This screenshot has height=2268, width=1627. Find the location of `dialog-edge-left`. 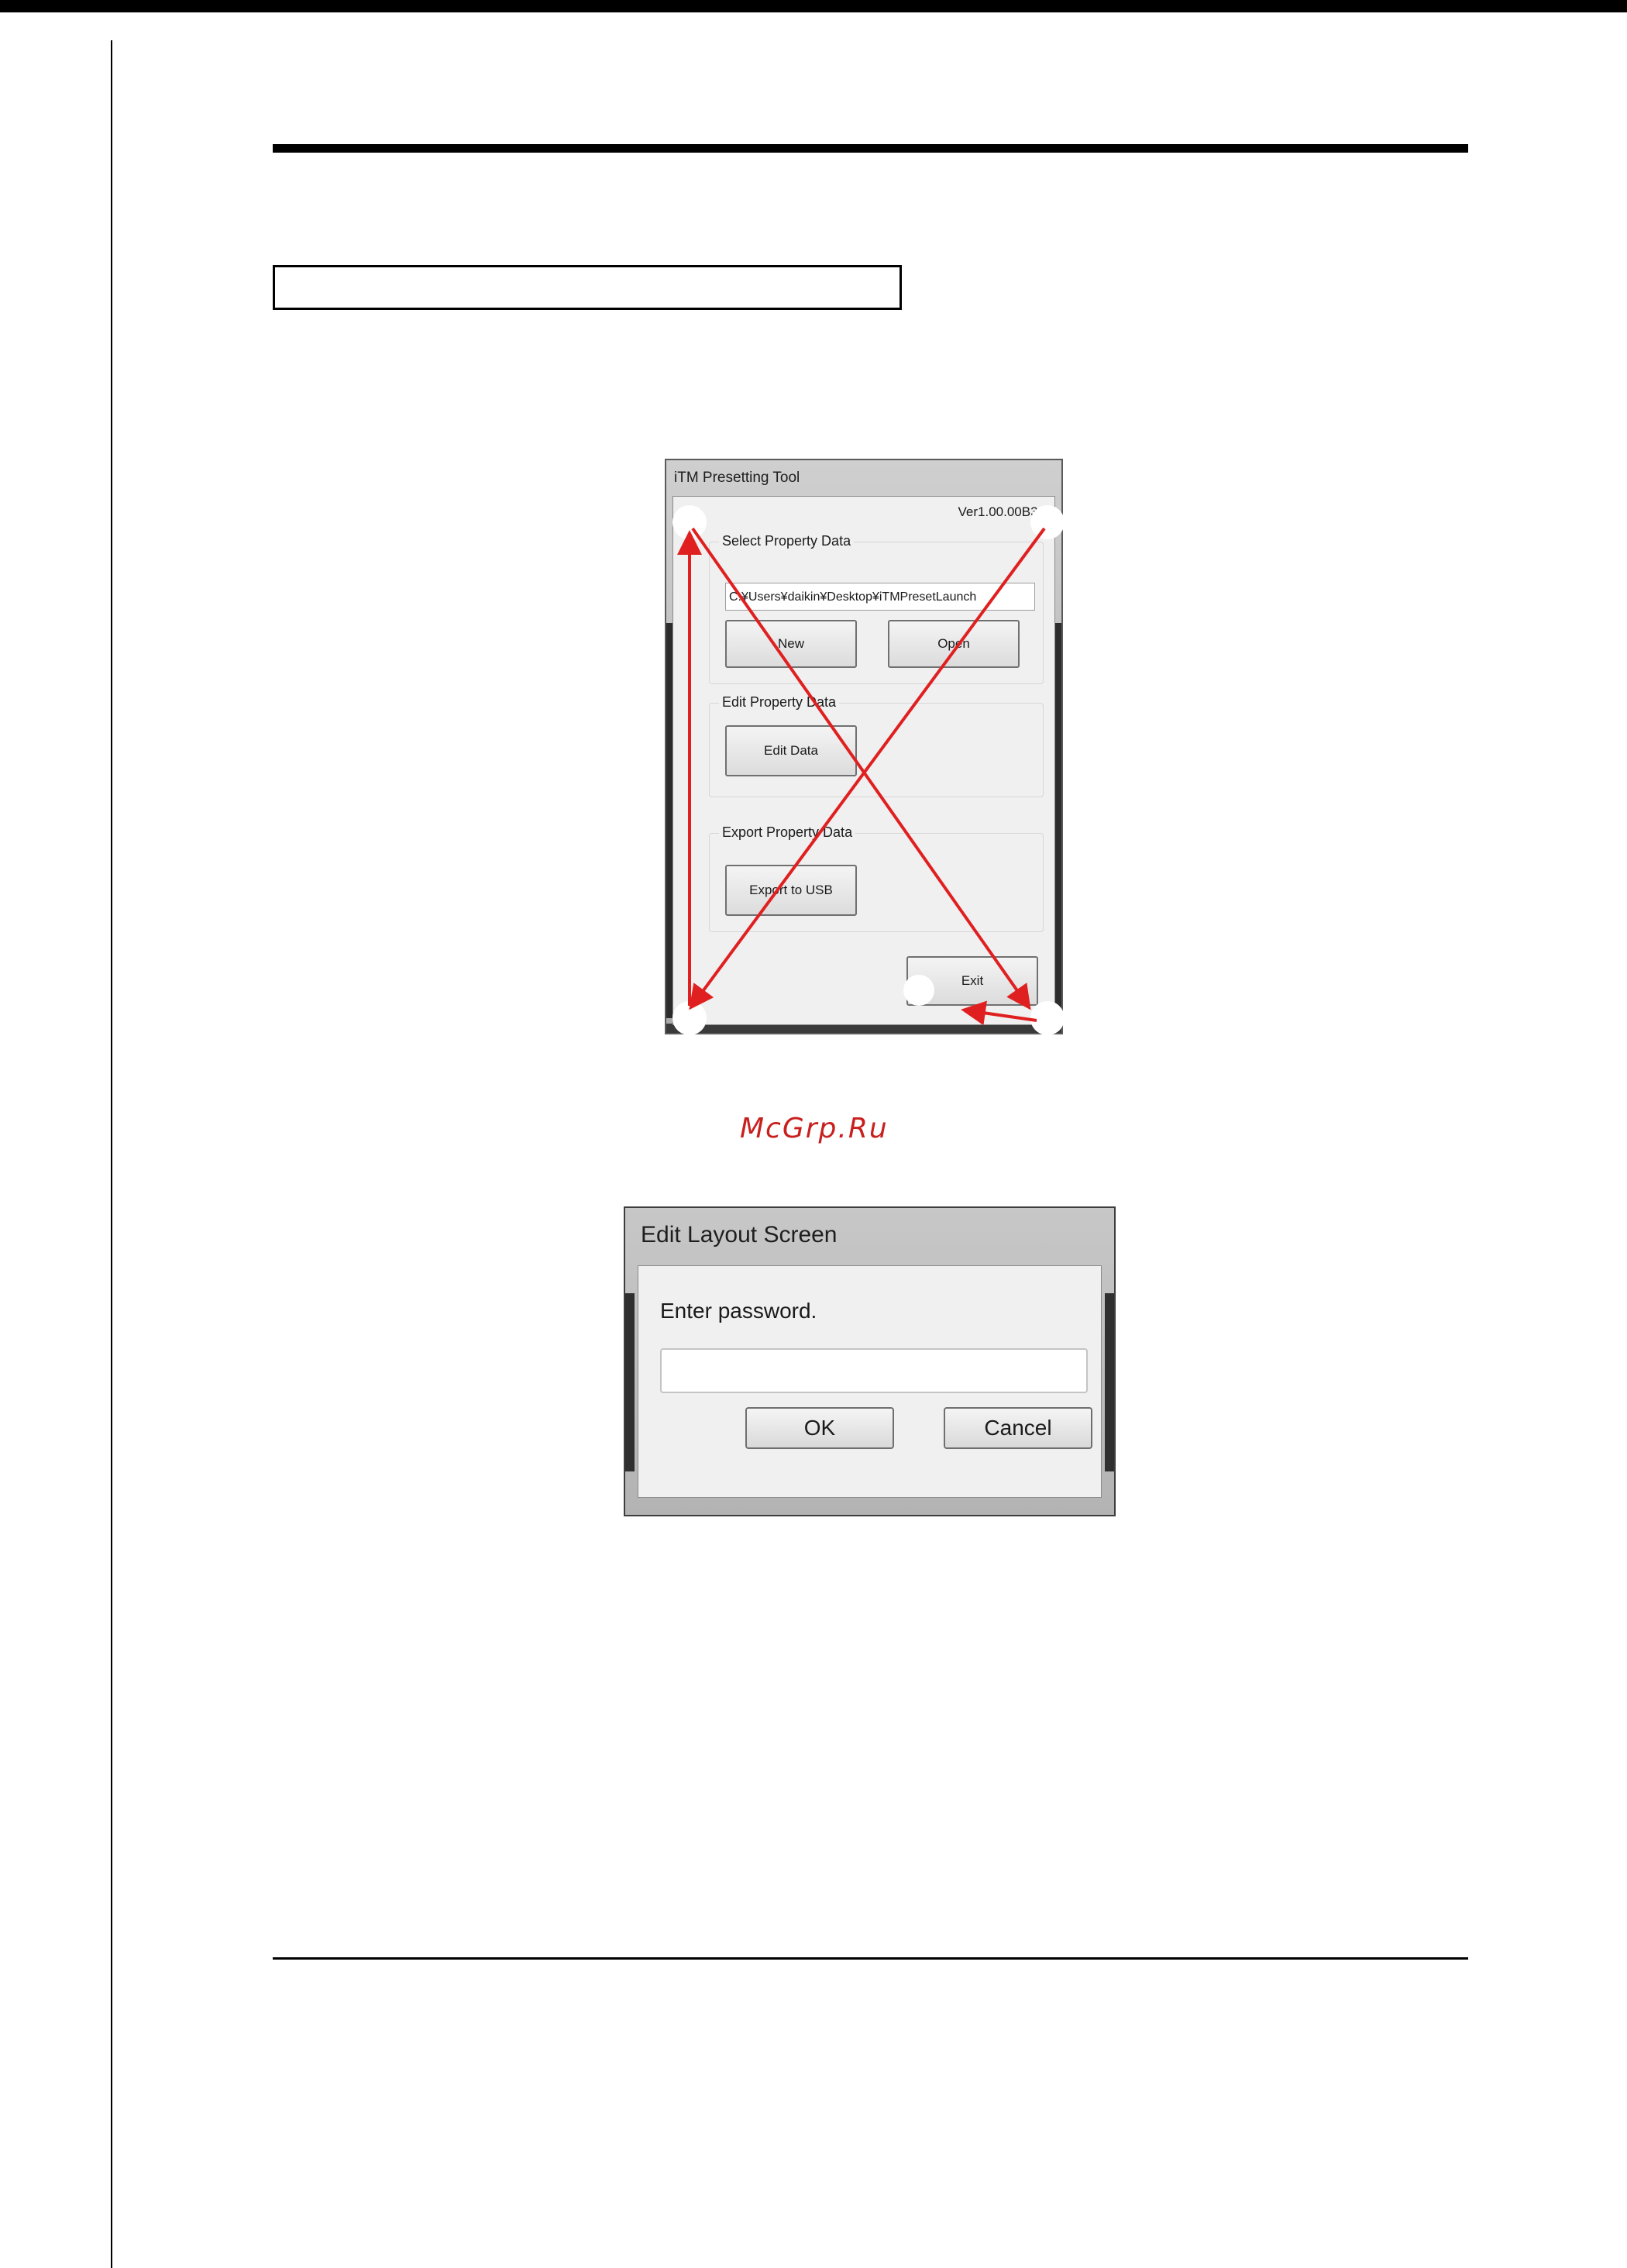

dialog-edge-left is located at coordinates (630, 1382).